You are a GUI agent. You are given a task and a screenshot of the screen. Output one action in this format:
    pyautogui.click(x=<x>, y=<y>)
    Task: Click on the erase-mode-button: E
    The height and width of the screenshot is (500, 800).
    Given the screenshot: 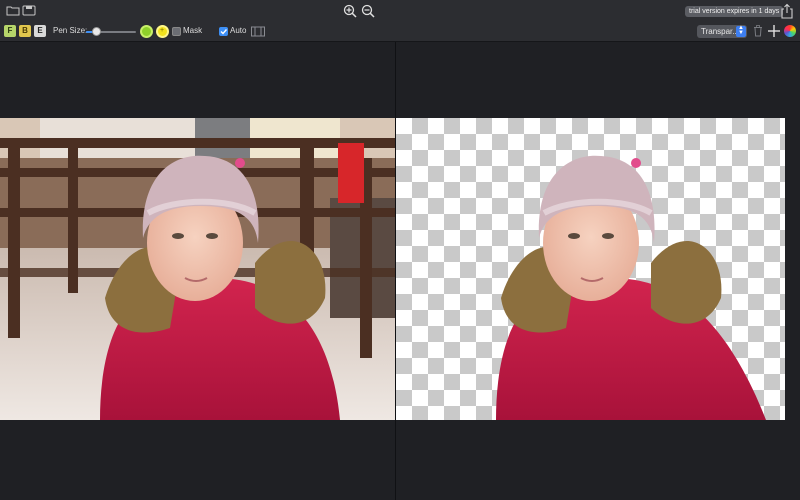 What is the action you would take?
    pyautogui.click(x=40, y=31)
    